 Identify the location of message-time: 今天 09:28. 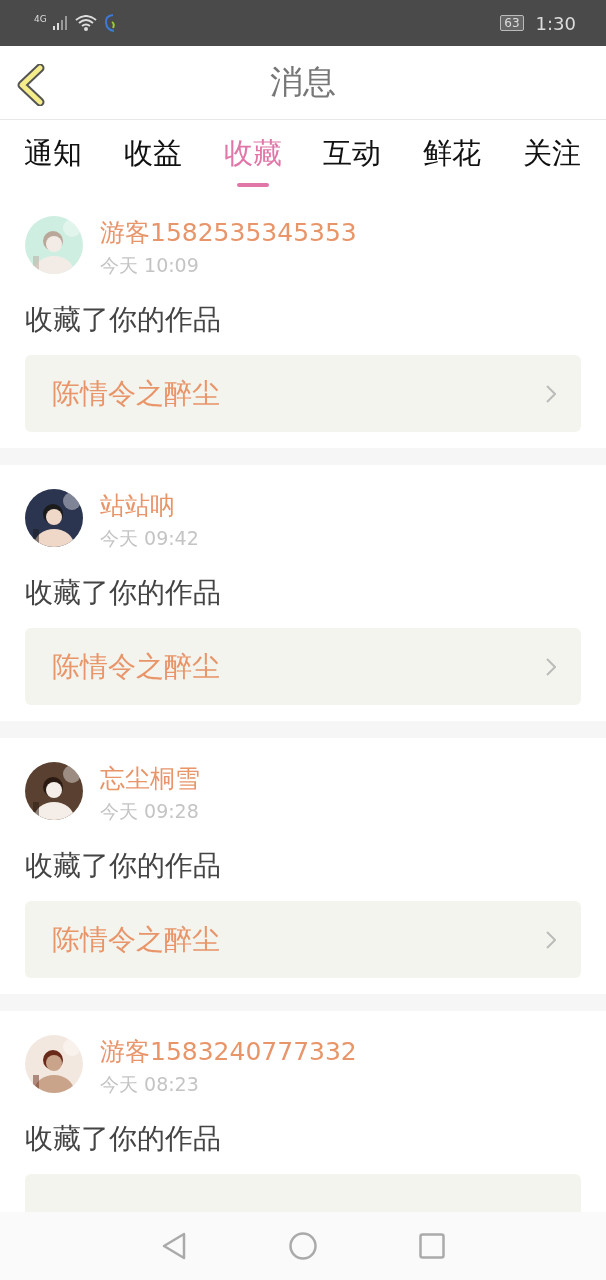
(150, 811).